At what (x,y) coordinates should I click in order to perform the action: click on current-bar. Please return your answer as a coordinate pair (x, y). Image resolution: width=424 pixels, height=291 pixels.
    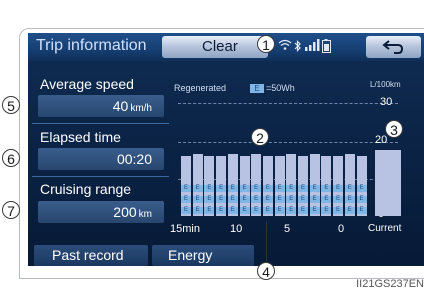
    Looking at the image, I should click on (388, 183).